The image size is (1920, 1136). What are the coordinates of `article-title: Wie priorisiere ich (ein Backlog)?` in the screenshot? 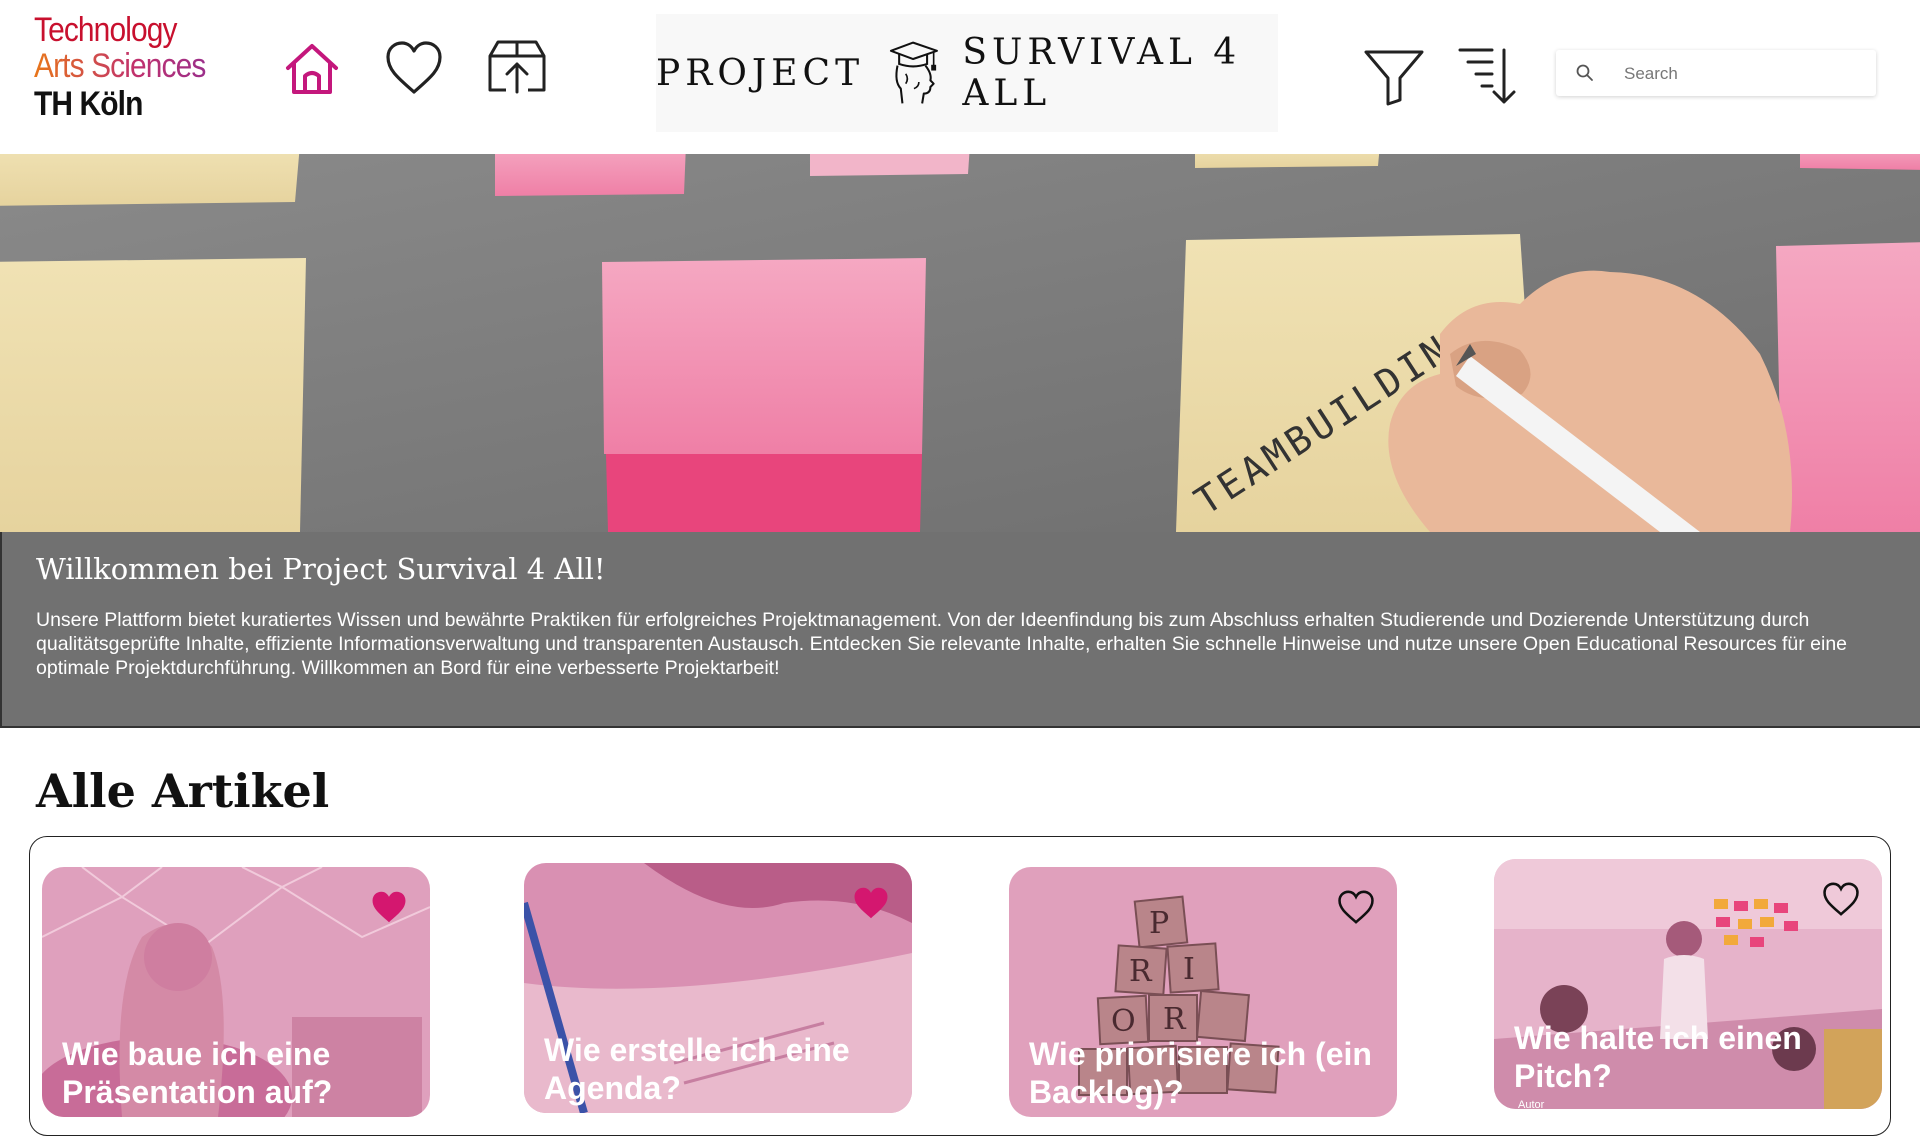 It's located at (1200, 1073).